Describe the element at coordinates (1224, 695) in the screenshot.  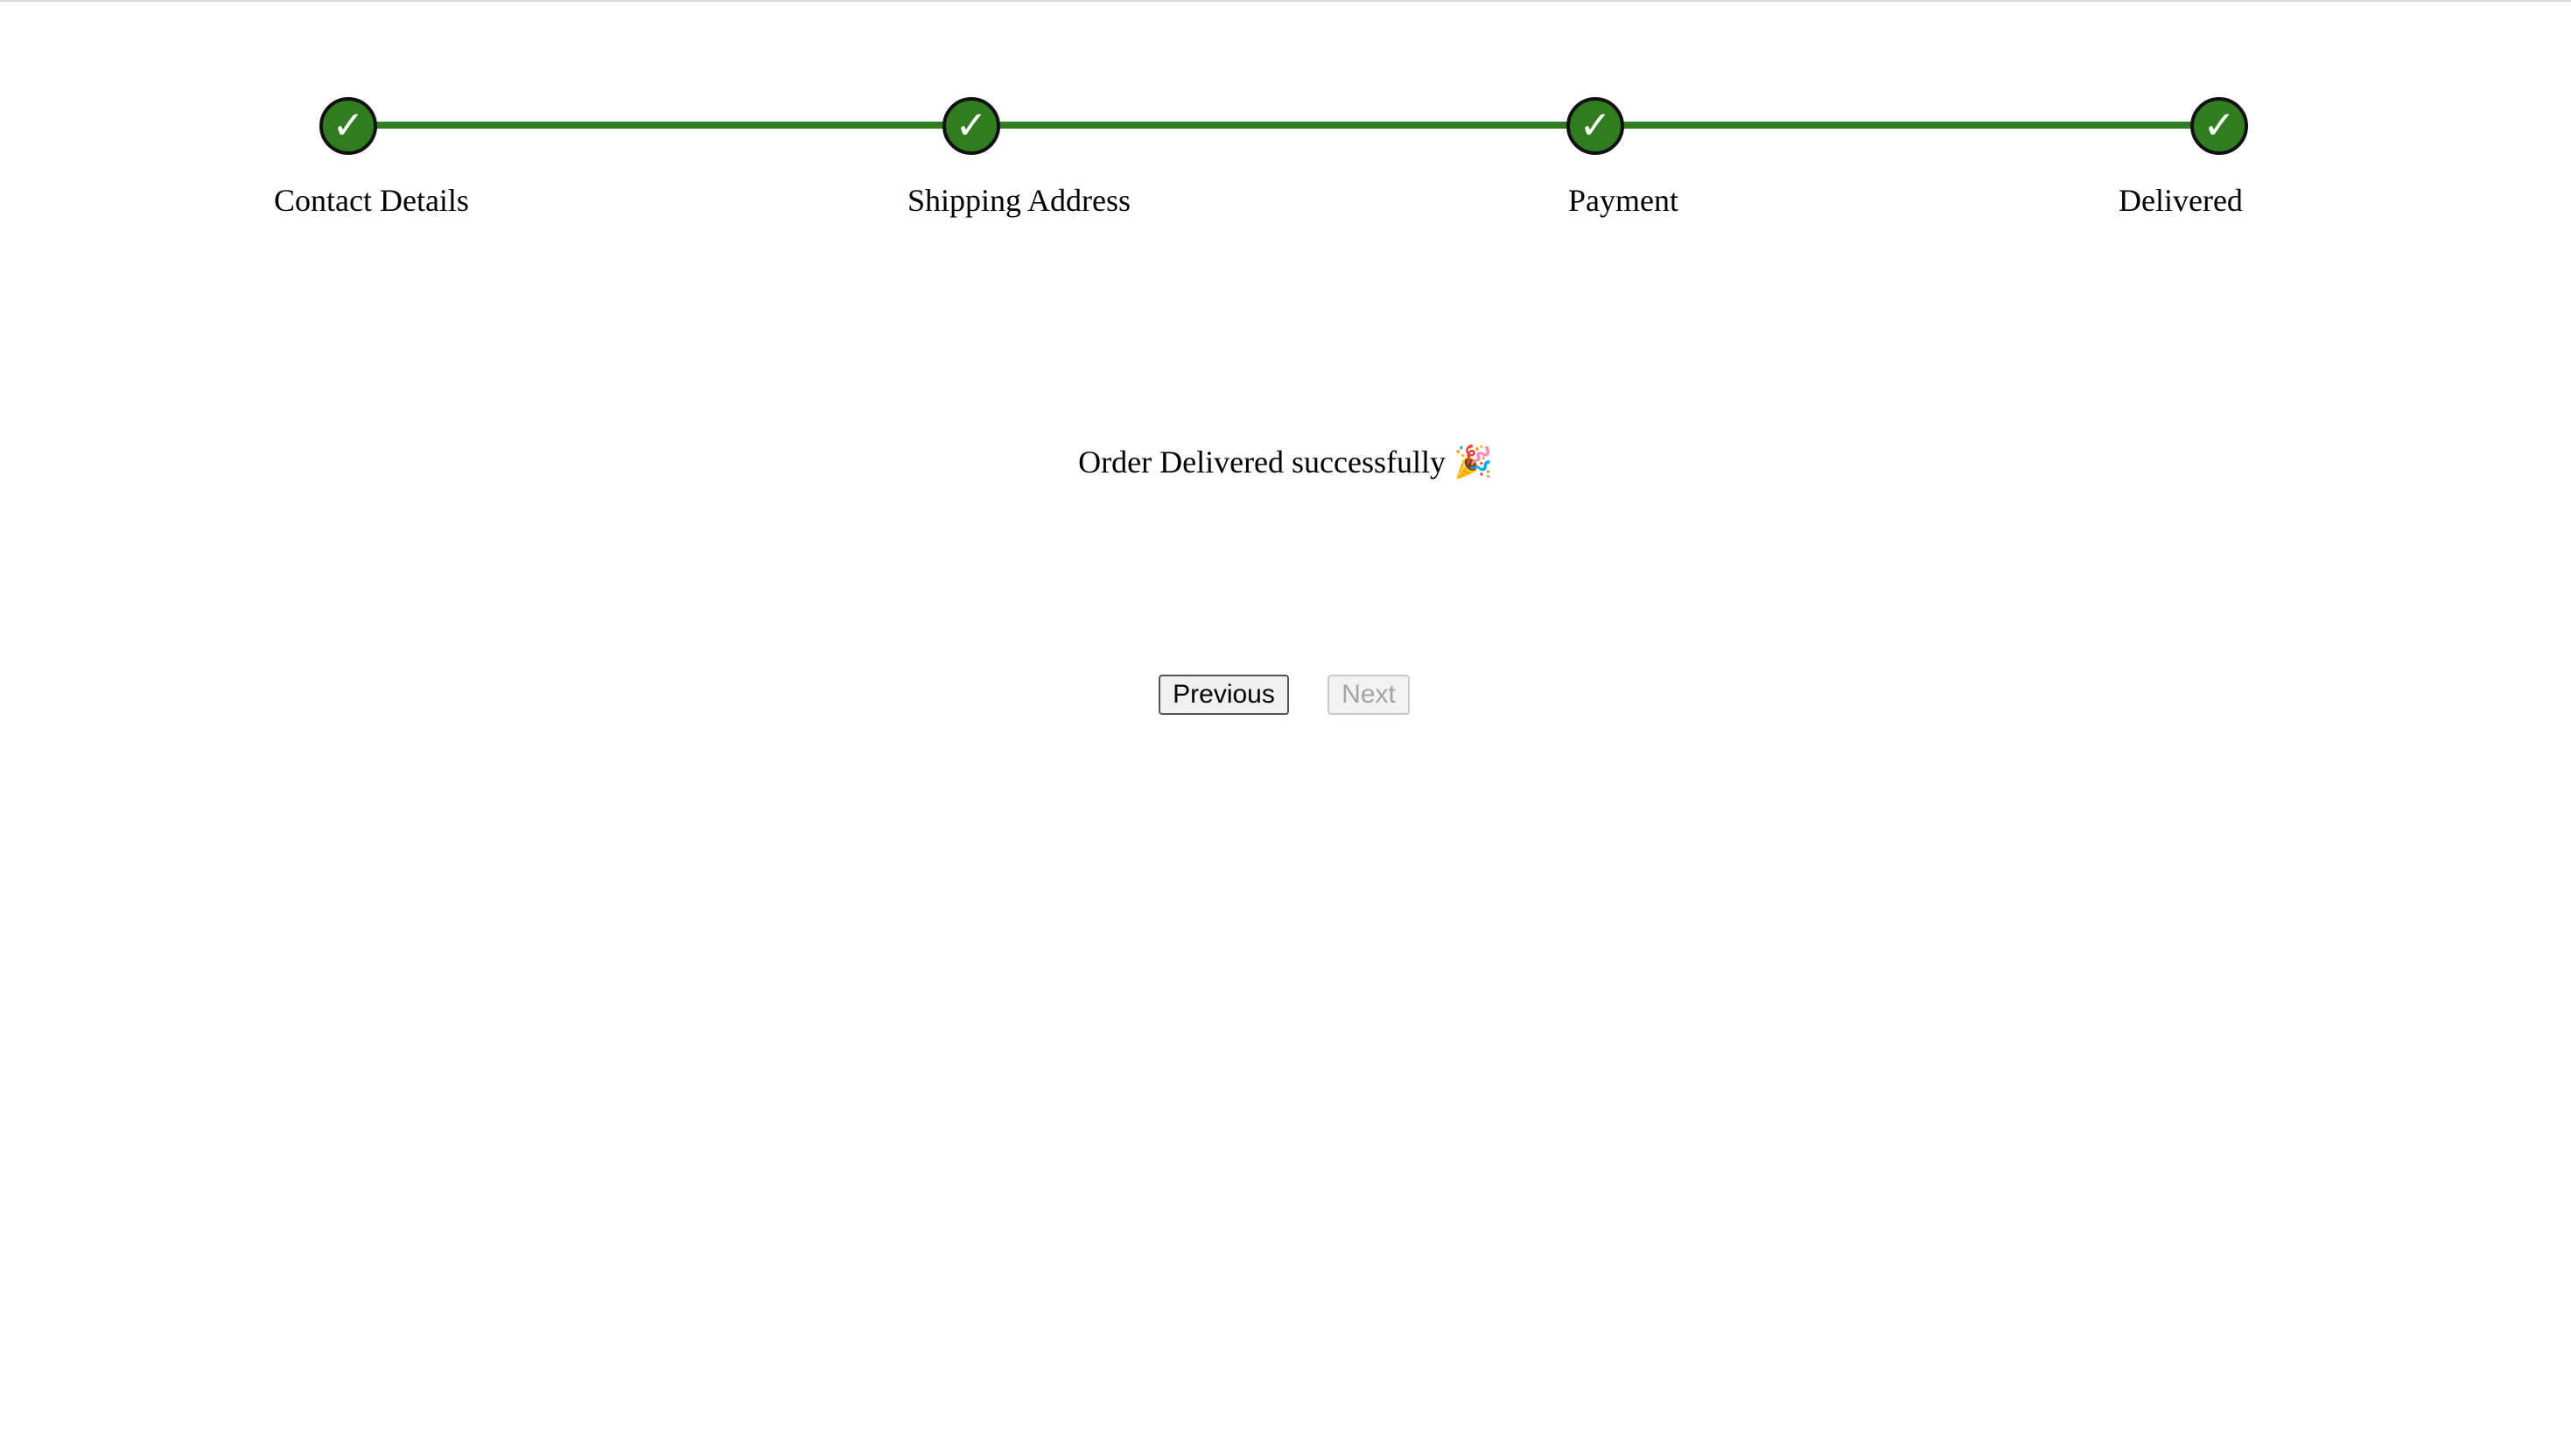
I see `previous-button: Previous` at that location.